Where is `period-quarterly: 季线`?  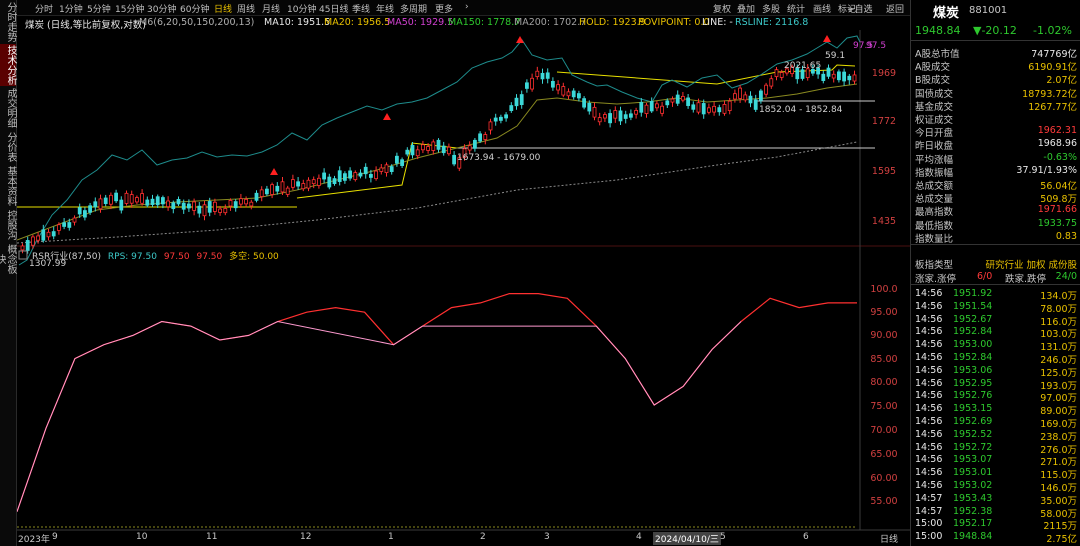
period-quarterly: 季线 is located at coordinates (361, 8).